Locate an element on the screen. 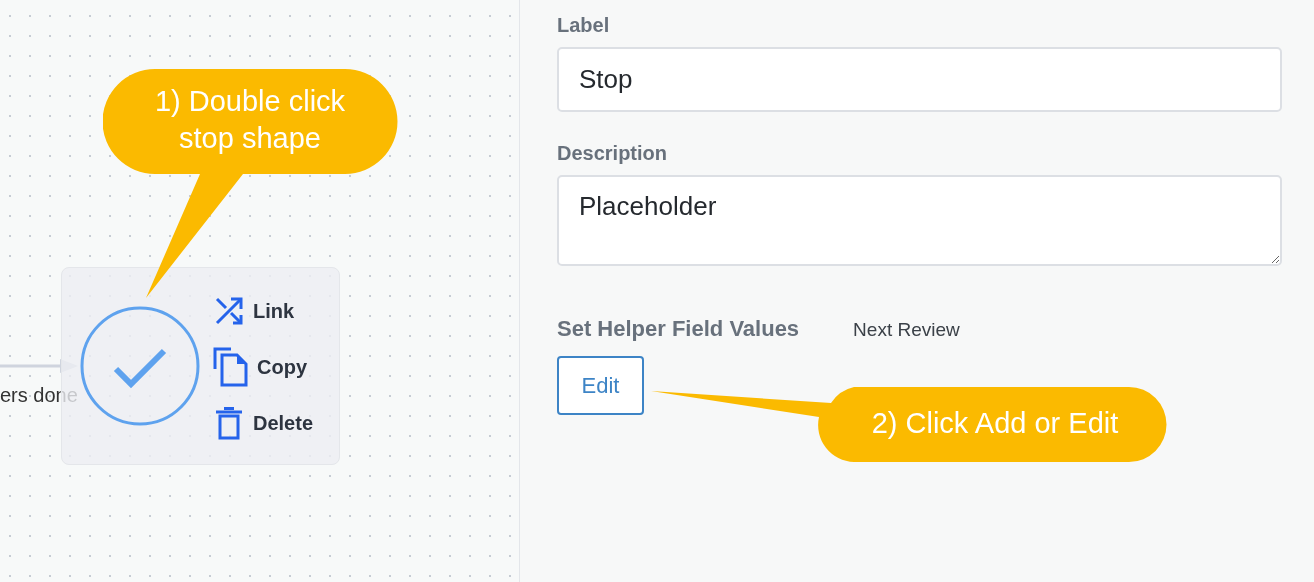 The width and height of the screenshot is (1314, 582). callout-text: 1) Double click stop shape is located at coordinates (250, 120).